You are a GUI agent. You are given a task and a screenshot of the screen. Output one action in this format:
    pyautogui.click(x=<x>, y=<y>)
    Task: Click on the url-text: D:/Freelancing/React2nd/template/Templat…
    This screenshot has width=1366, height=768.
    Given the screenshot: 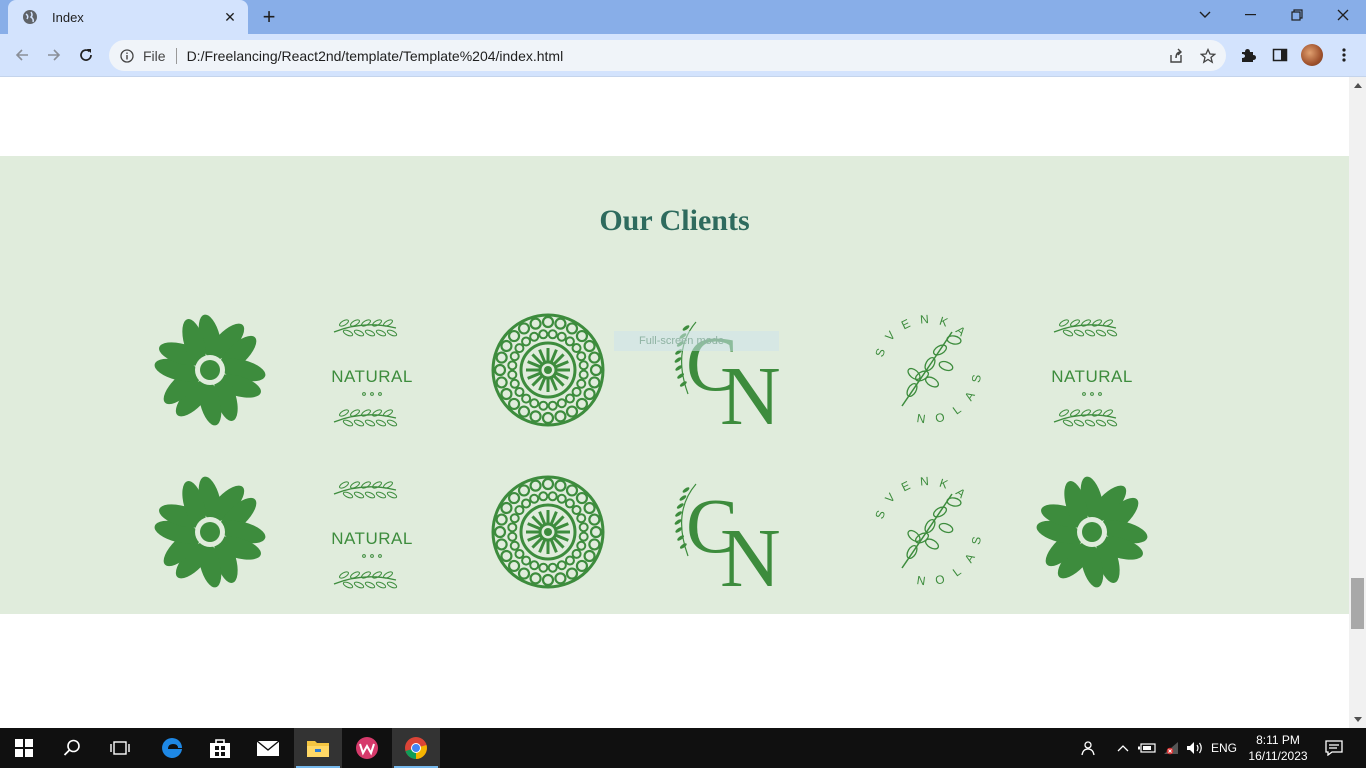 What is the action you would take?
    pyautogui.click(x=674, y=56)
    